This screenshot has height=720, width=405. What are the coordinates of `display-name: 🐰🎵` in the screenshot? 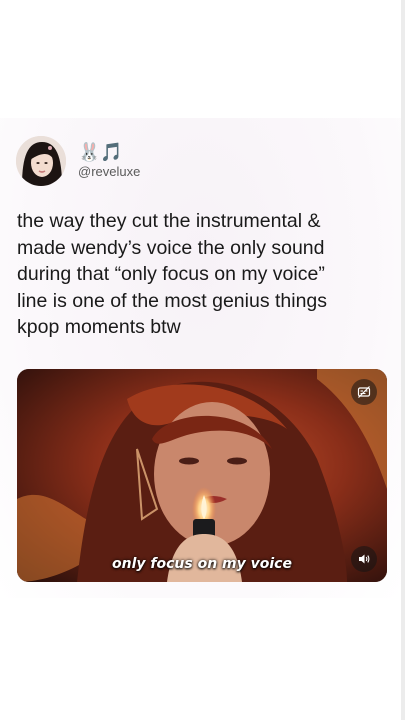 It's located at (100, 152).